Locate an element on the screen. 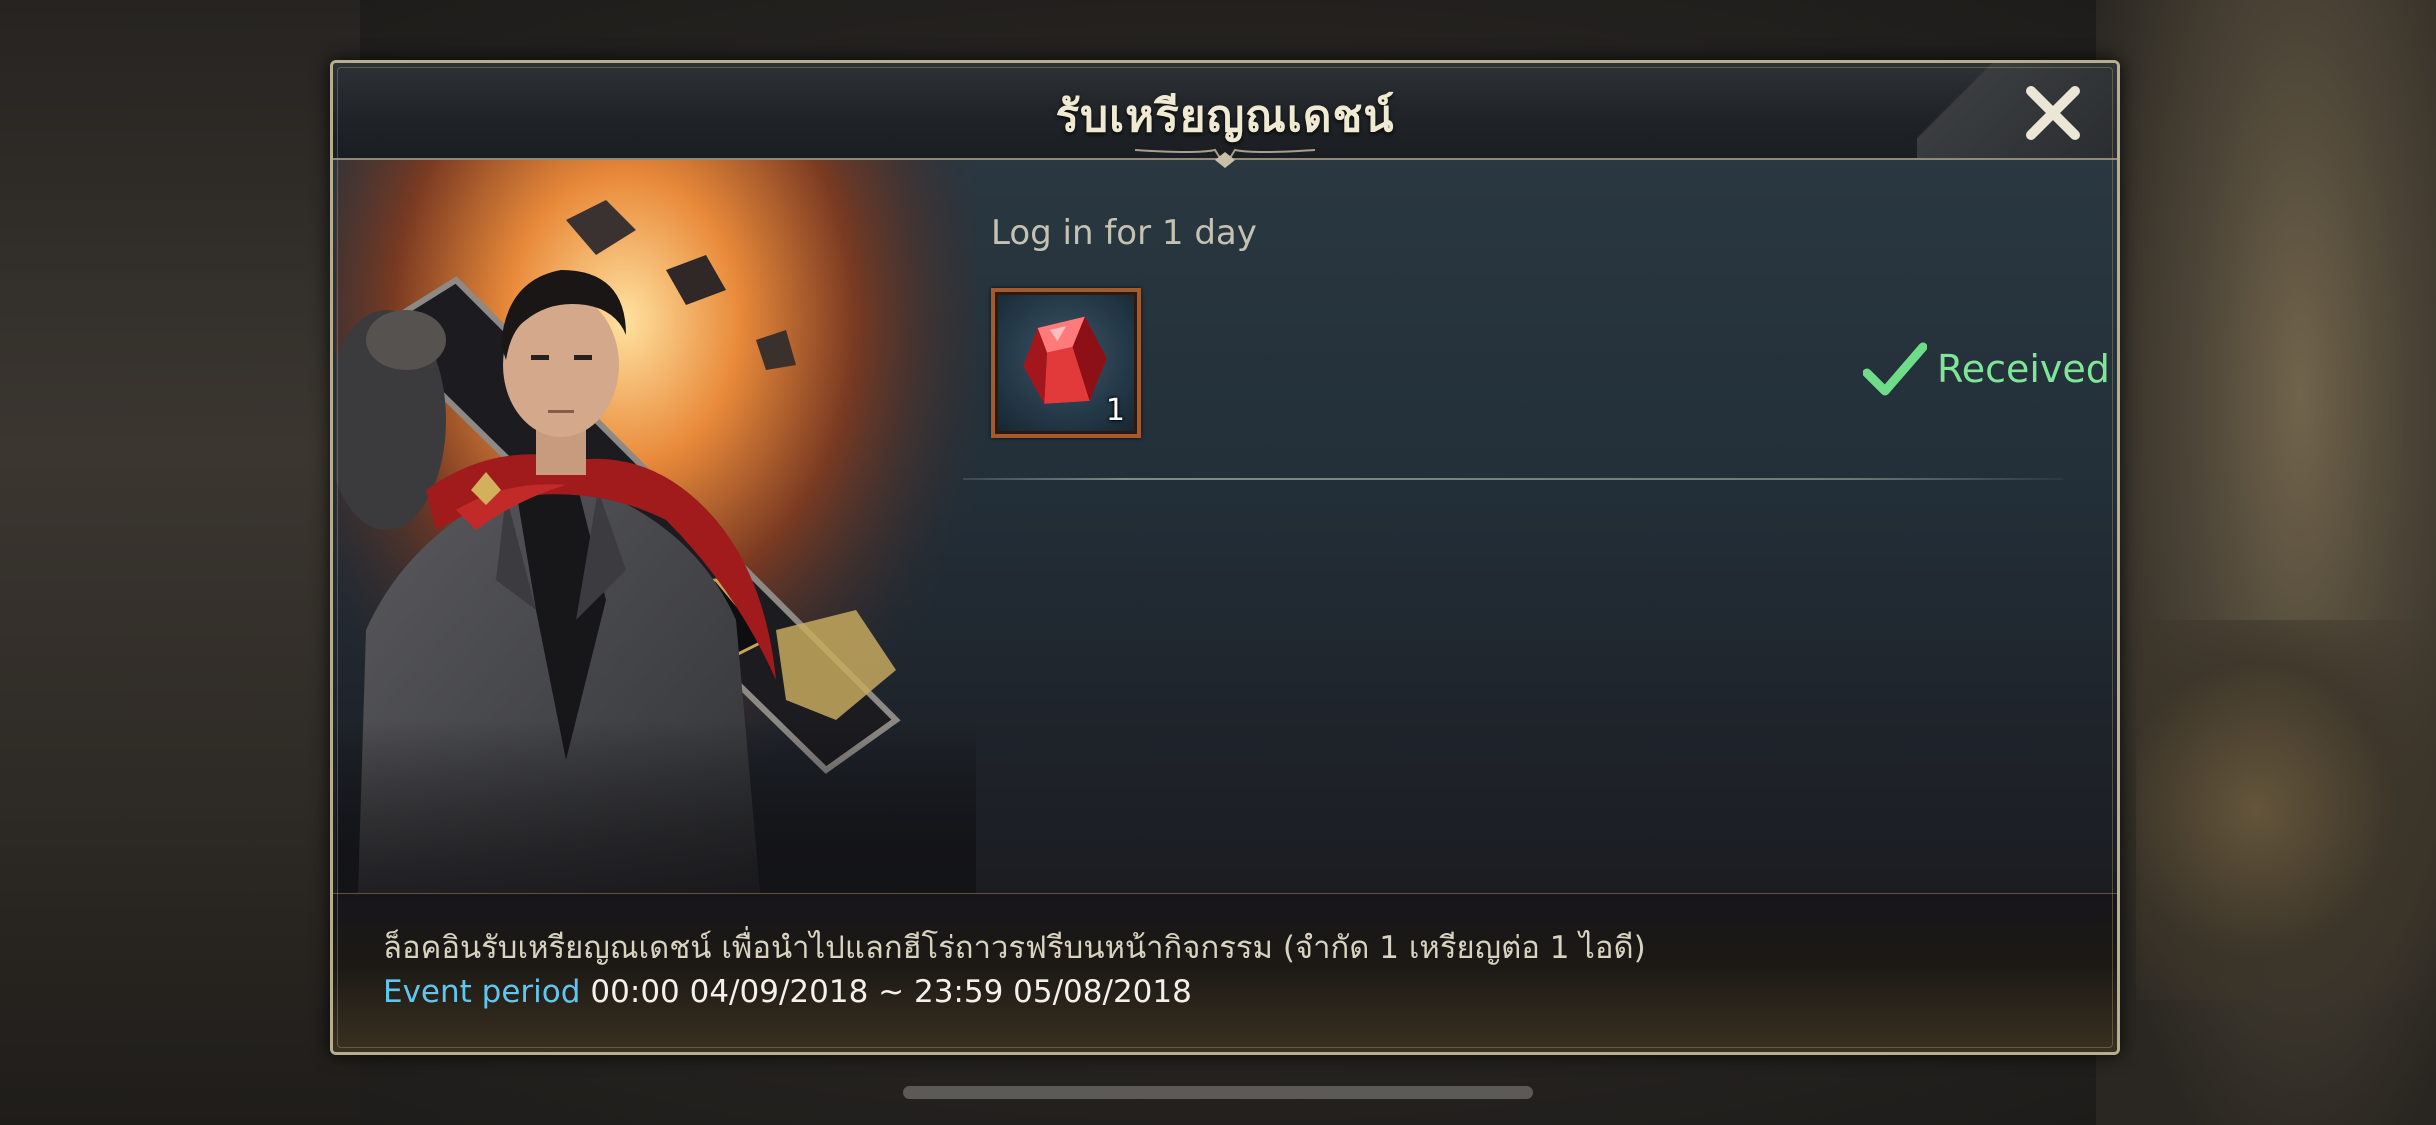 The height and width of the screenshot is (1125, 2436). checkmark-icon is located at coordinates (1895, 369).